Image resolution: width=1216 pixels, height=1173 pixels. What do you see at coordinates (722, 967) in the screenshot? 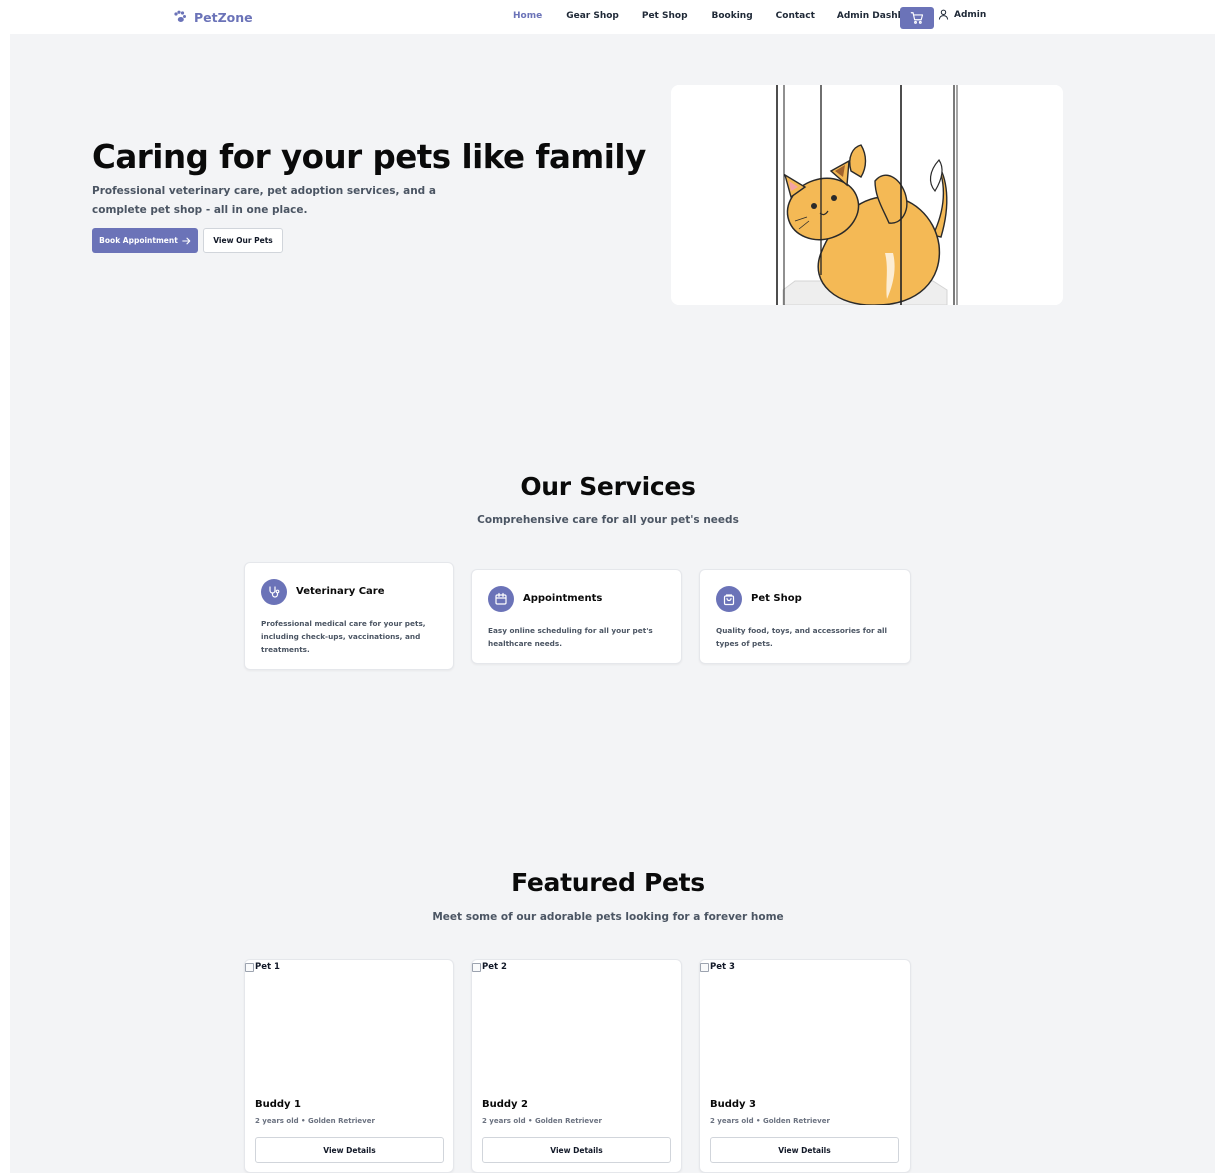
I see `pet-image-alt: Pet 3` at bounding box center [722, 967].